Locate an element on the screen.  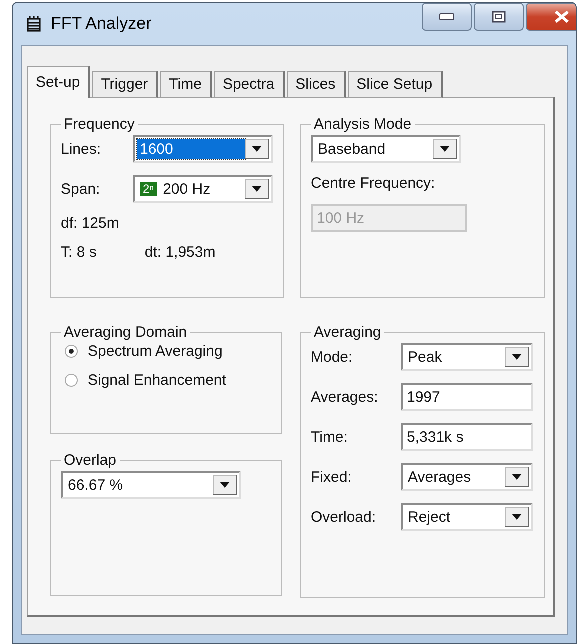
field-label: Mode: is located at coordinates (332, 357).